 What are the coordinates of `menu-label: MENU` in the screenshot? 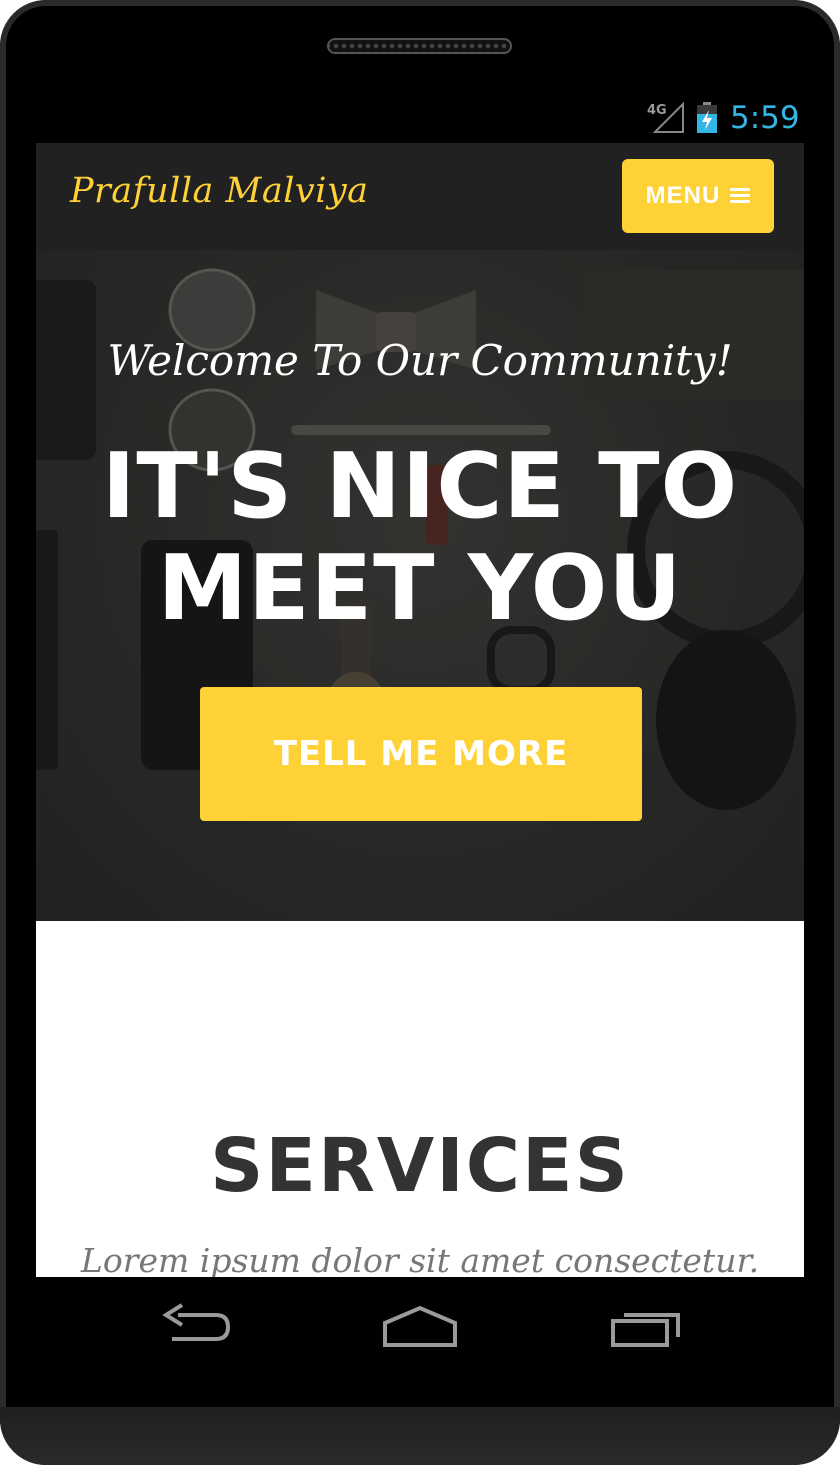 It's located at (683, 195).